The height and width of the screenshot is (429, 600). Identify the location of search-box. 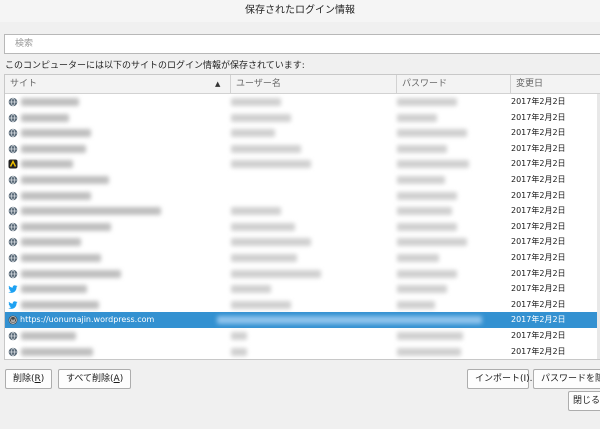
(302, 44).